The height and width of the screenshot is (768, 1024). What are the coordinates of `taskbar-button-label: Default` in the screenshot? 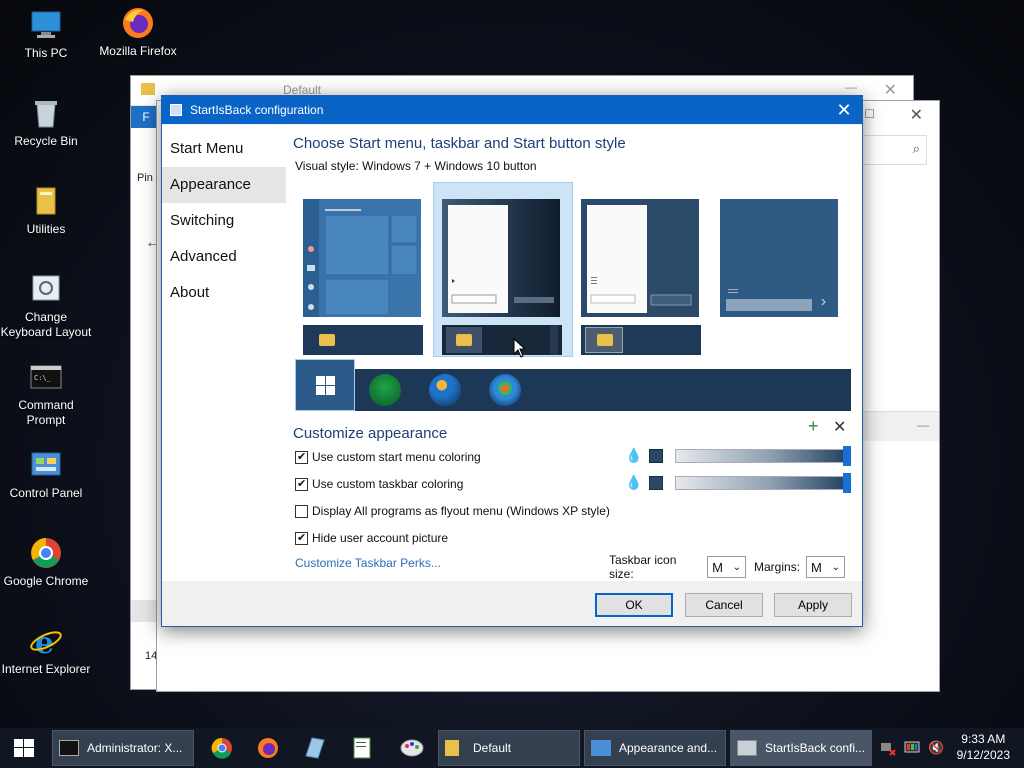 It's located at (492, 748).